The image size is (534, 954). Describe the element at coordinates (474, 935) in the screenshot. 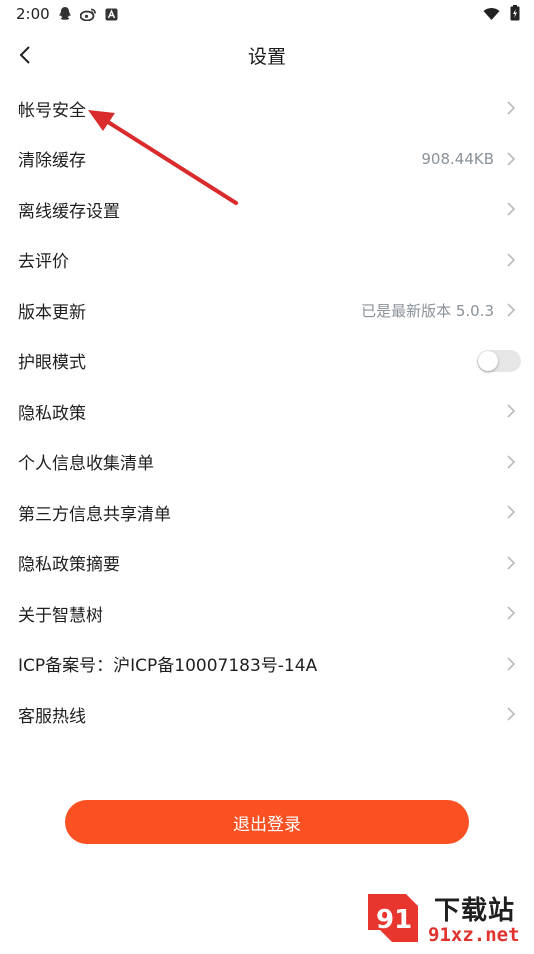

I see `watermark-domain: 91xz.net` at that location.